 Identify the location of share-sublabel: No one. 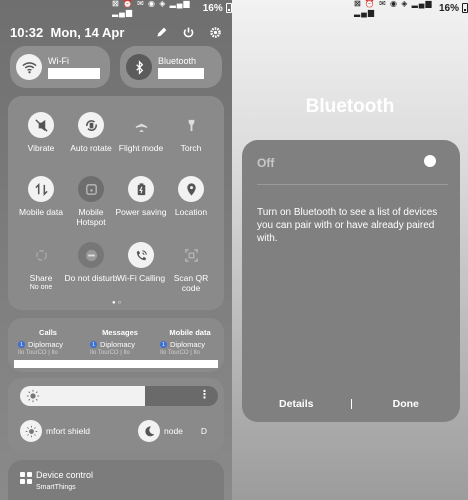
(41, 287).